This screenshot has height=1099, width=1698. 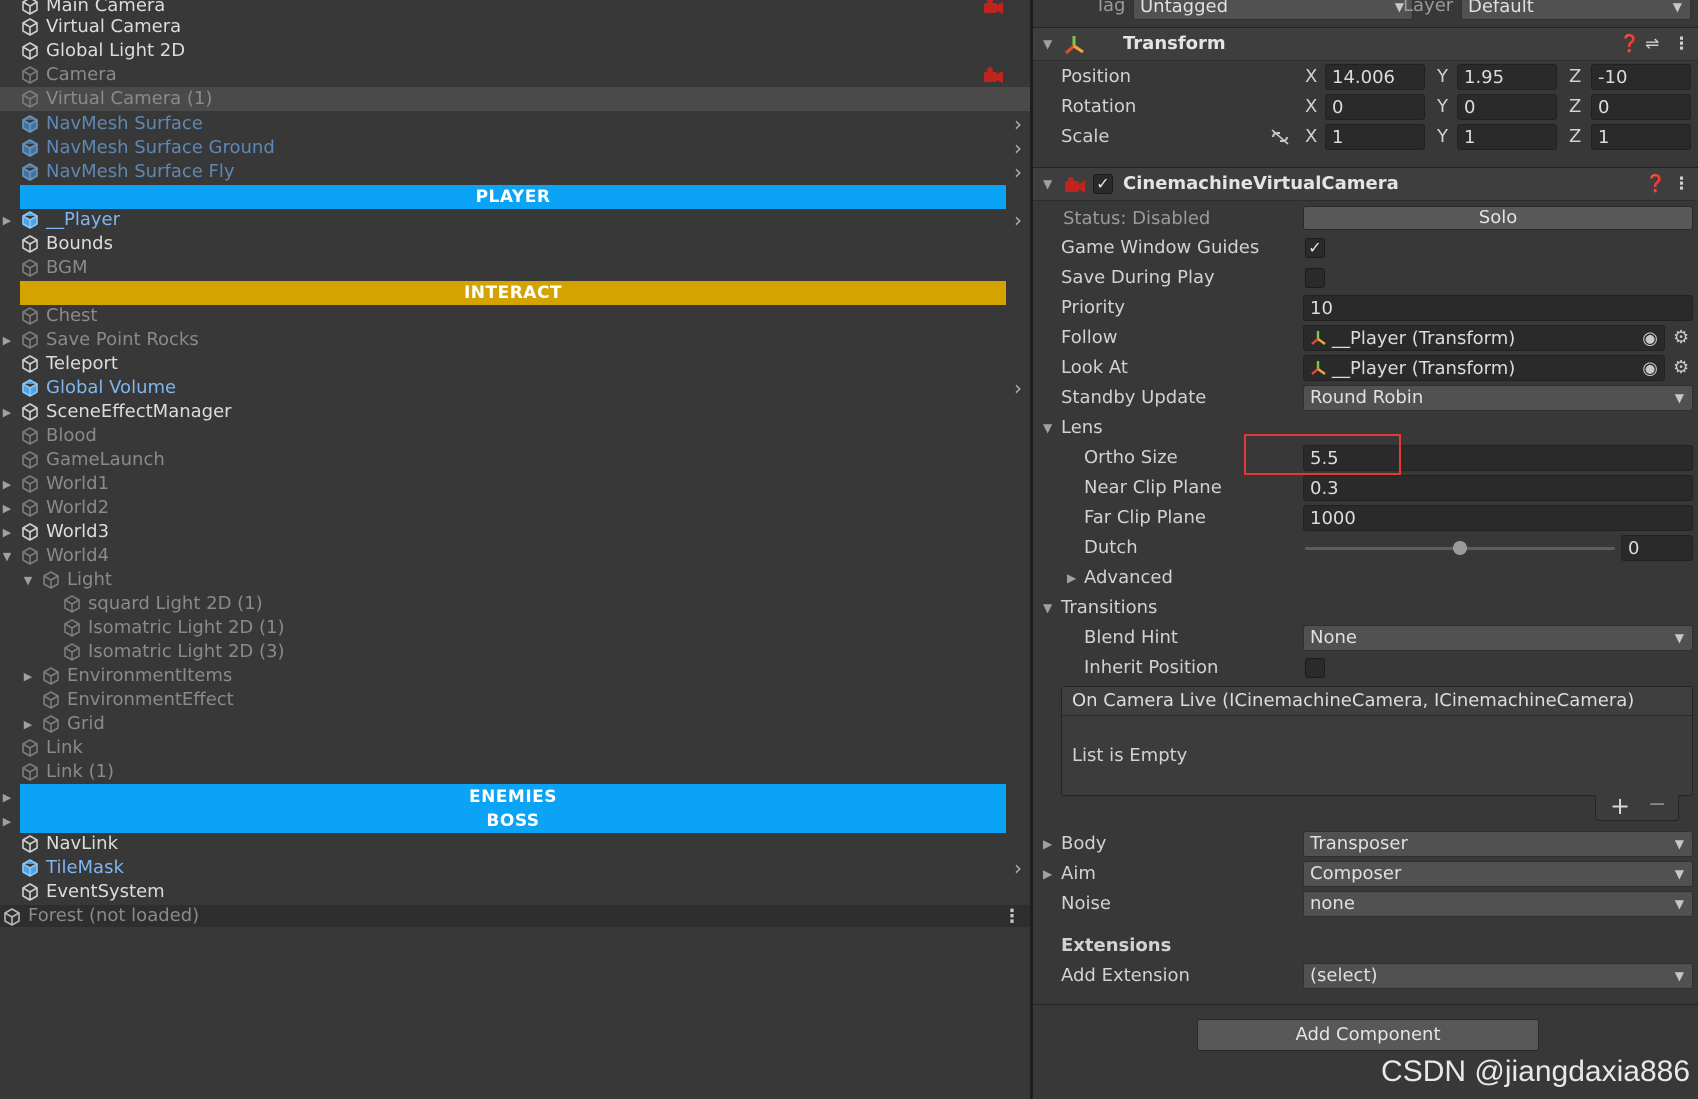 What do you see at coordinates (1365, 578) in the screenshot?
I see `advanced-foldout: ▶ Advanced` at bounding box center [1365, 578].